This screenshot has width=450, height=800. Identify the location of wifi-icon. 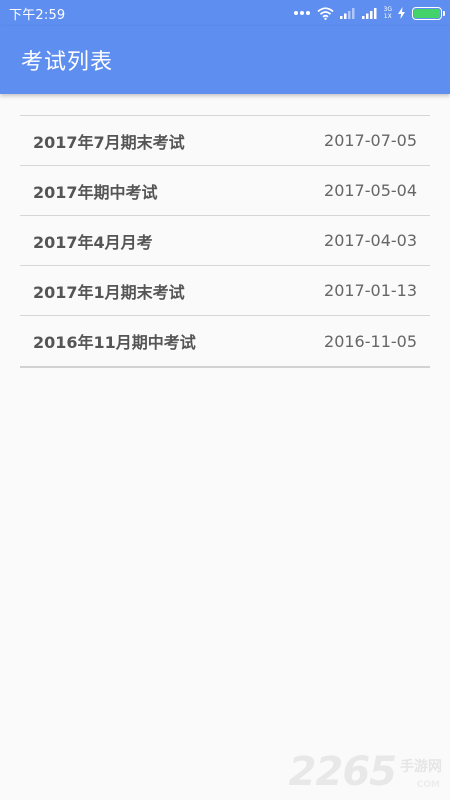
(325, 13).